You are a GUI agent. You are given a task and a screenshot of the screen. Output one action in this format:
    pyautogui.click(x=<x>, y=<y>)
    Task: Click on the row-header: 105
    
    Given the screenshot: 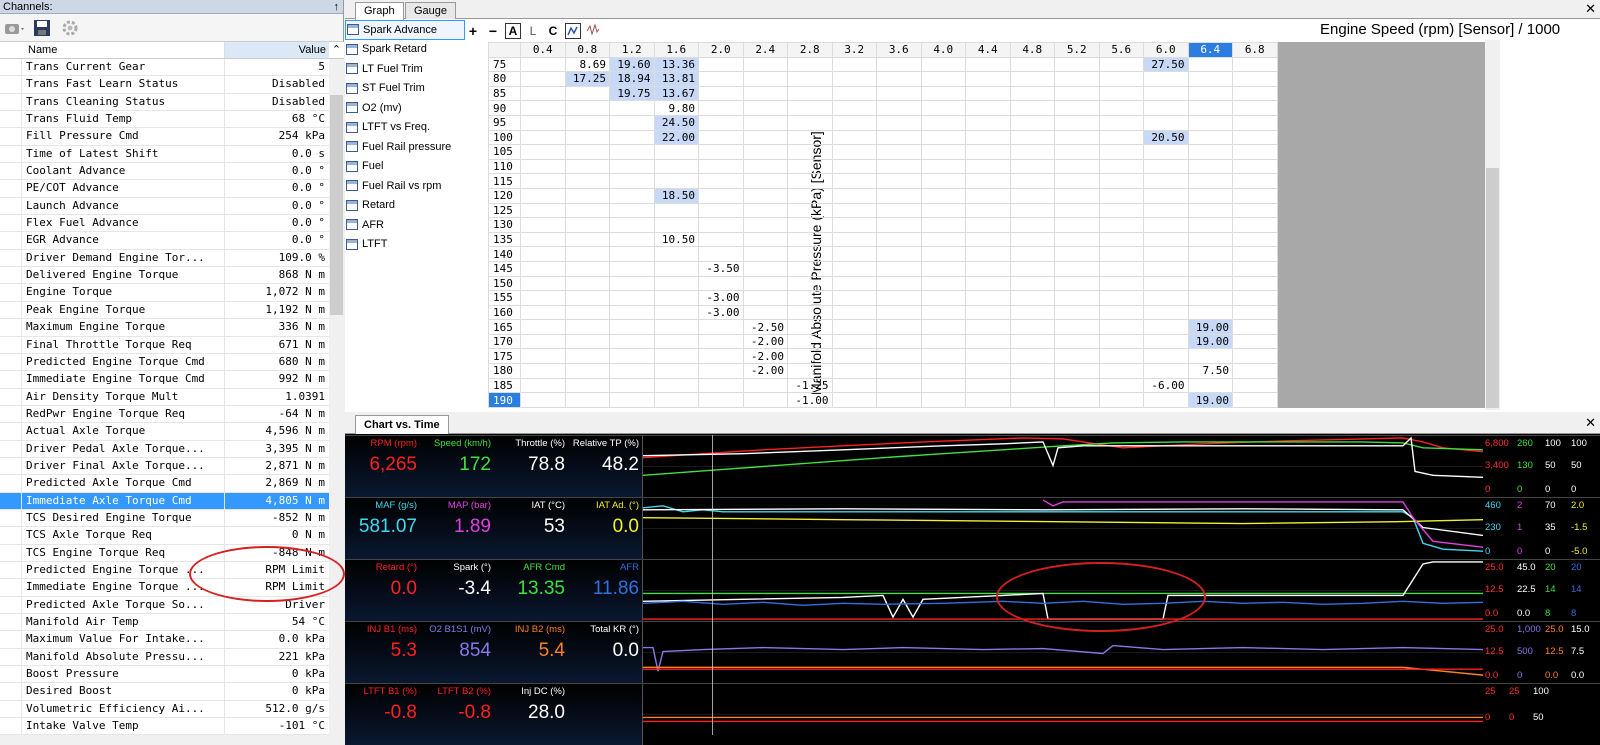 What is the action you would take?
    pyautogui.click(x=504, y=152)
    